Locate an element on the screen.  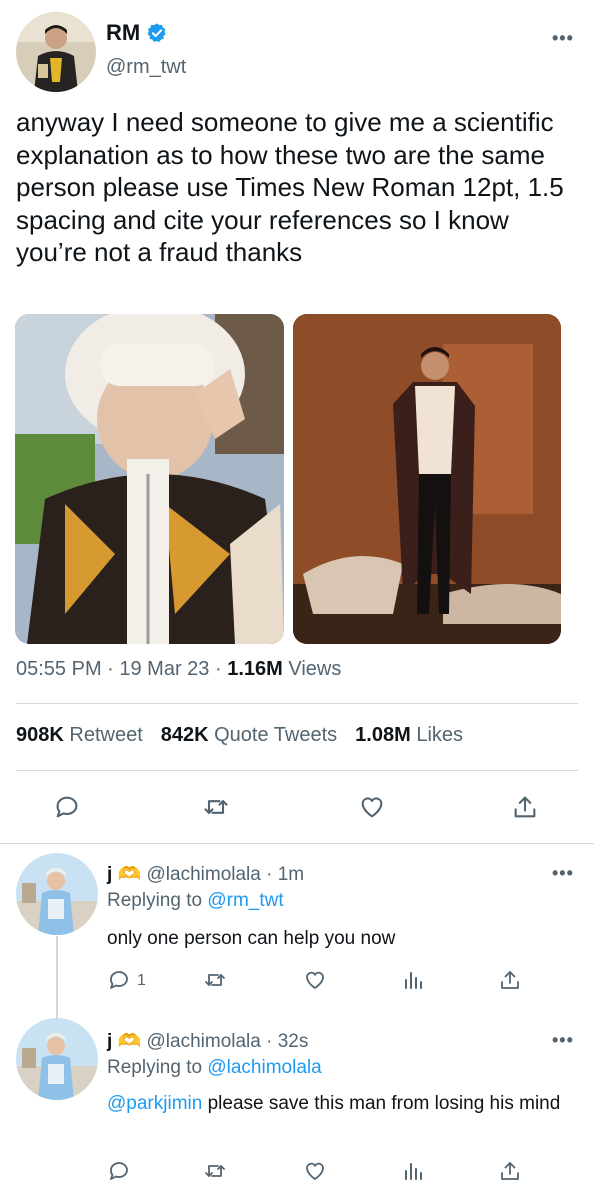
thread-line is located at coordinates (57, 979).